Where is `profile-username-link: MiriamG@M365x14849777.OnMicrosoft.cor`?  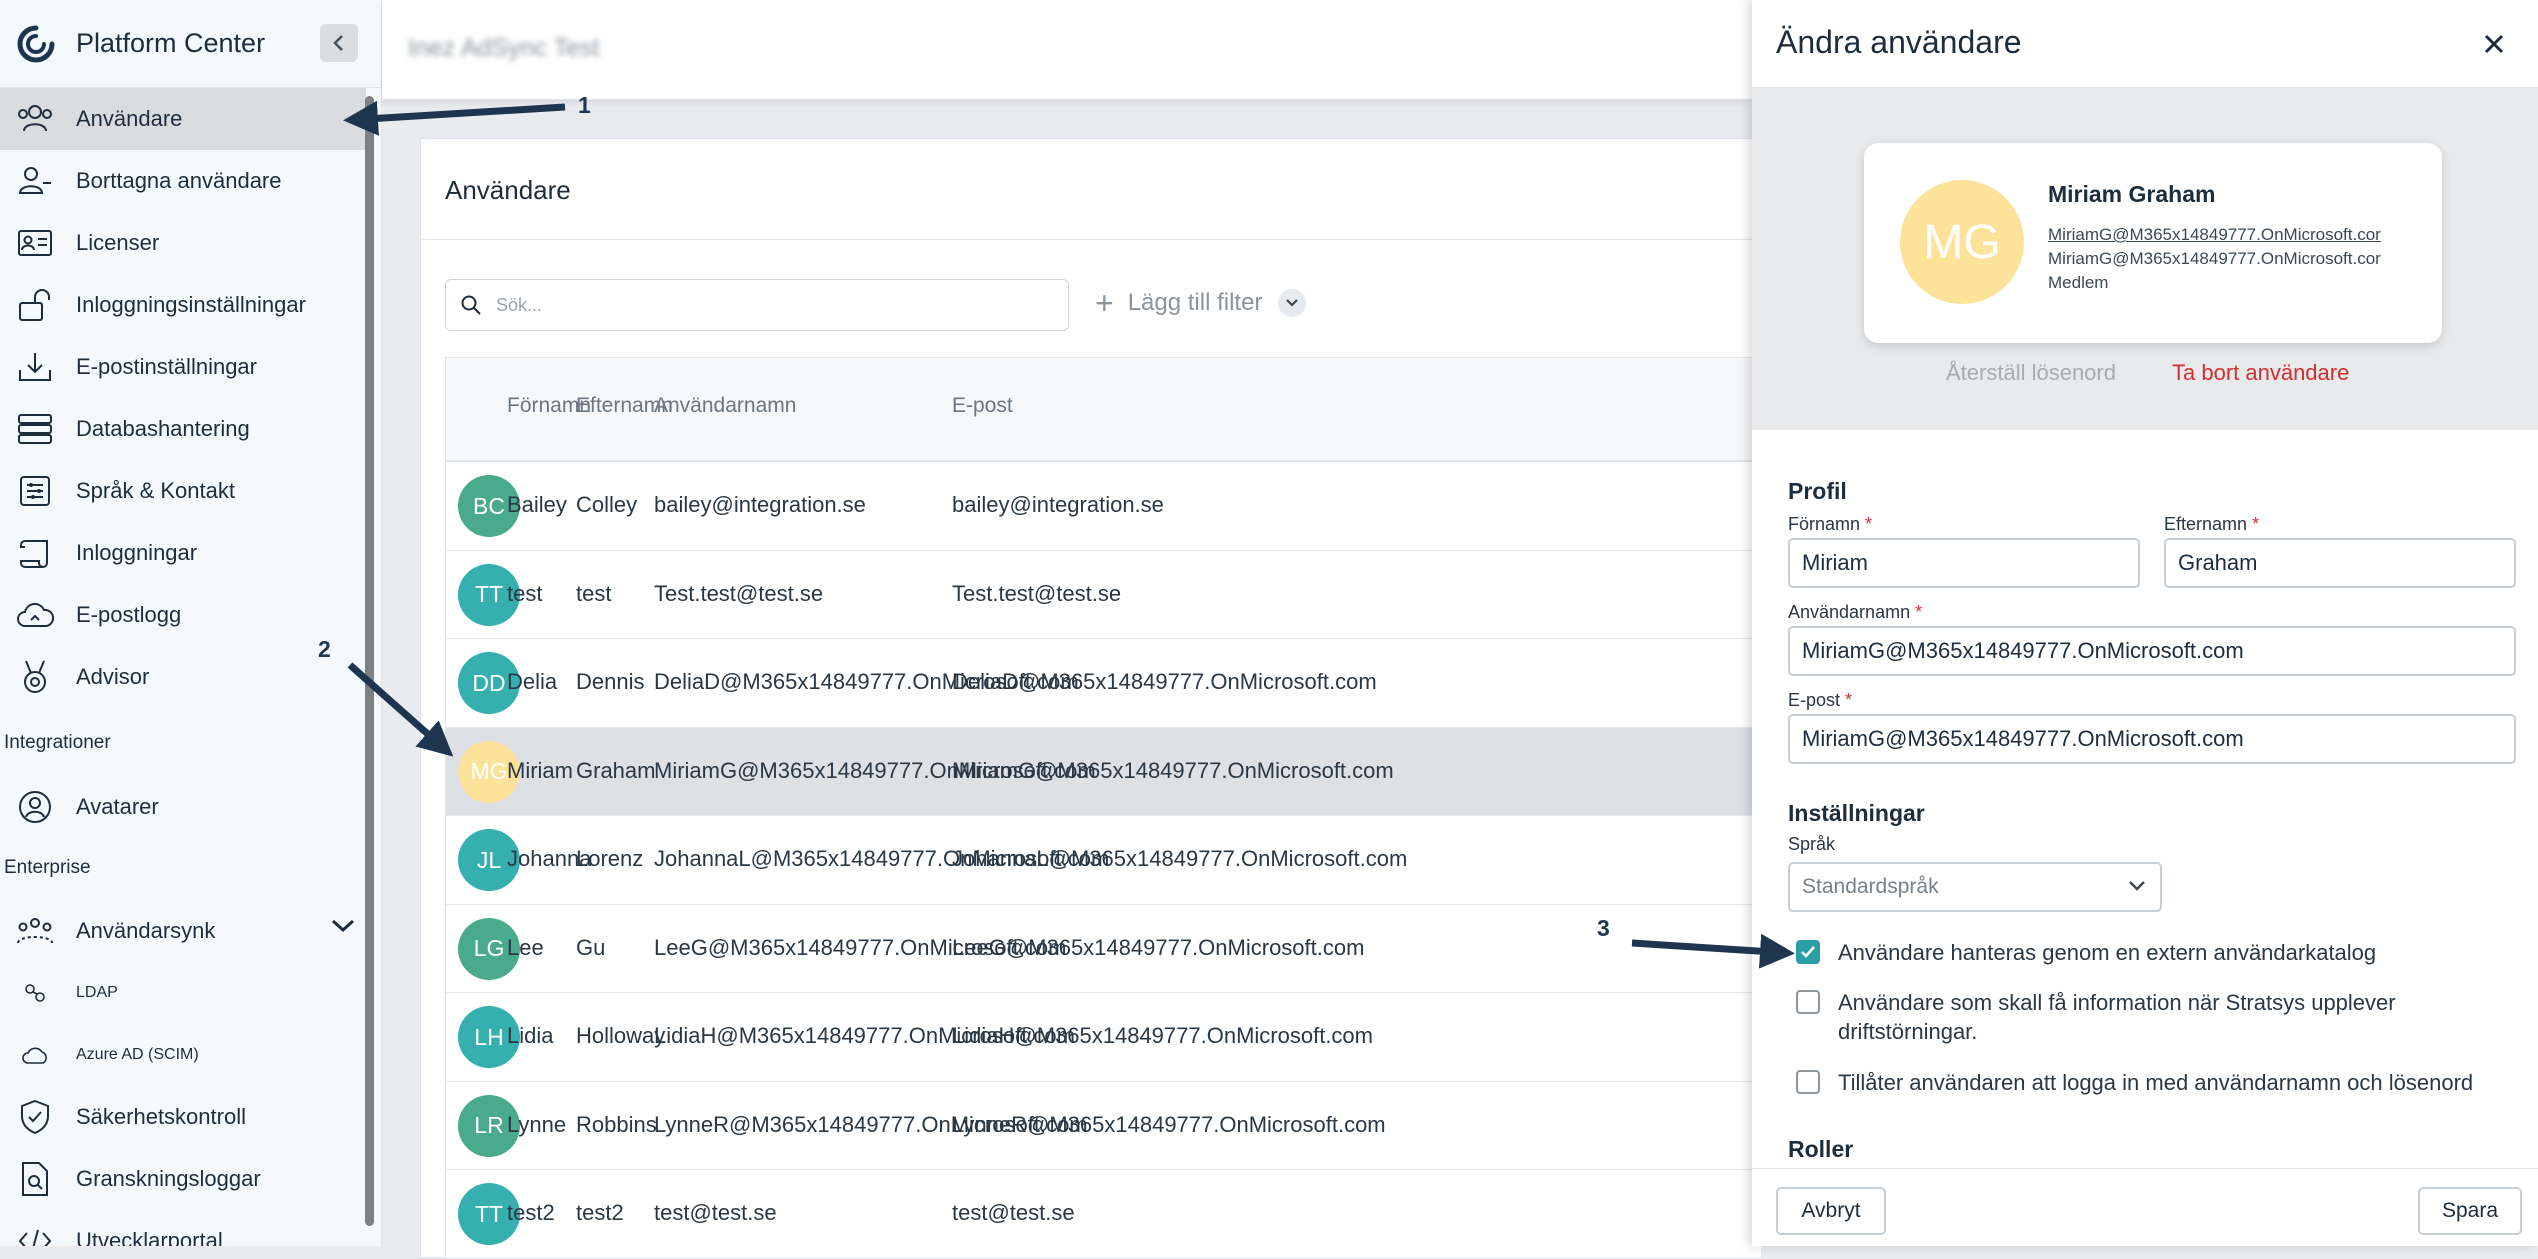
profile-username-link: MiriamG@M365x14849777.OnMicrosoft.cor is located at coordinates (2238, 235).